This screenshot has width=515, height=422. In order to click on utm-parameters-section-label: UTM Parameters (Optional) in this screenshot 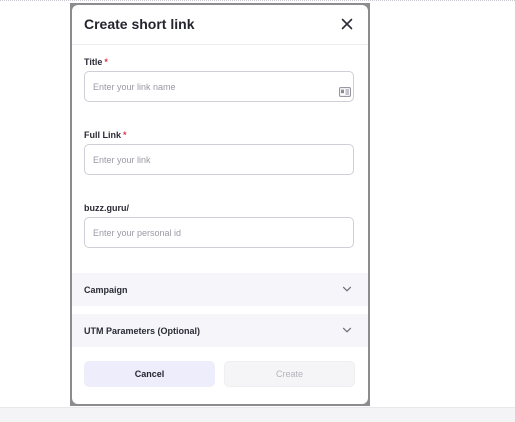, I will do `click(142, 331)`.